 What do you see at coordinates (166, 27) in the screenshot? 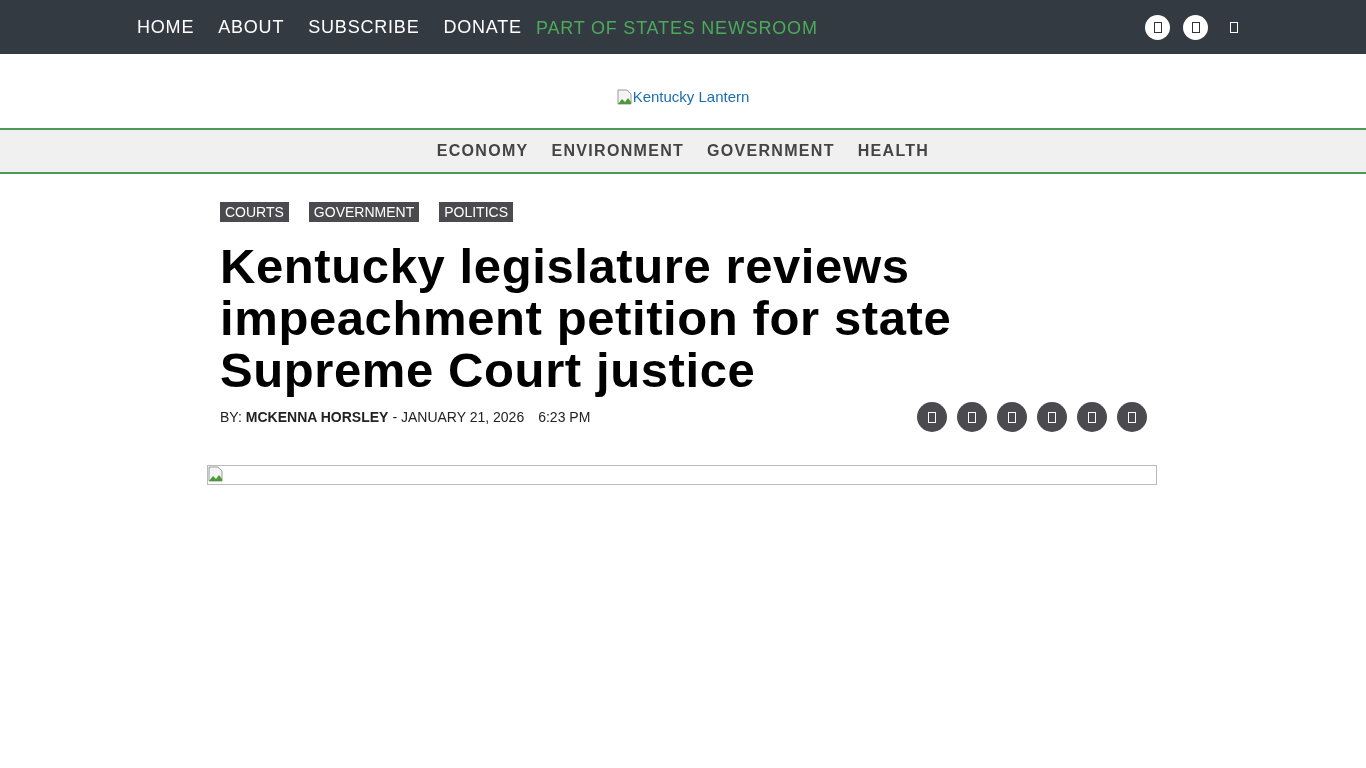
I see `nav-link: HOME` at bounding box center [166, 27].